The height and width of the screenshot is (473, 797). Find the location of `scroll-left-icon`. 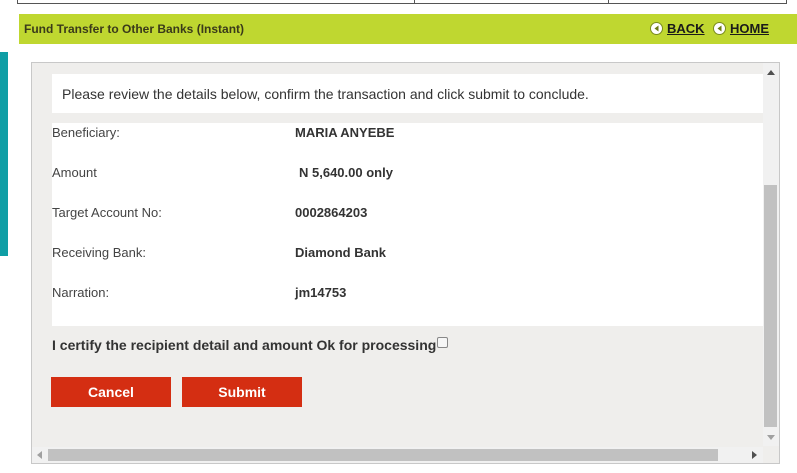

scroll-left-icon is located at coordinates (39, 455).